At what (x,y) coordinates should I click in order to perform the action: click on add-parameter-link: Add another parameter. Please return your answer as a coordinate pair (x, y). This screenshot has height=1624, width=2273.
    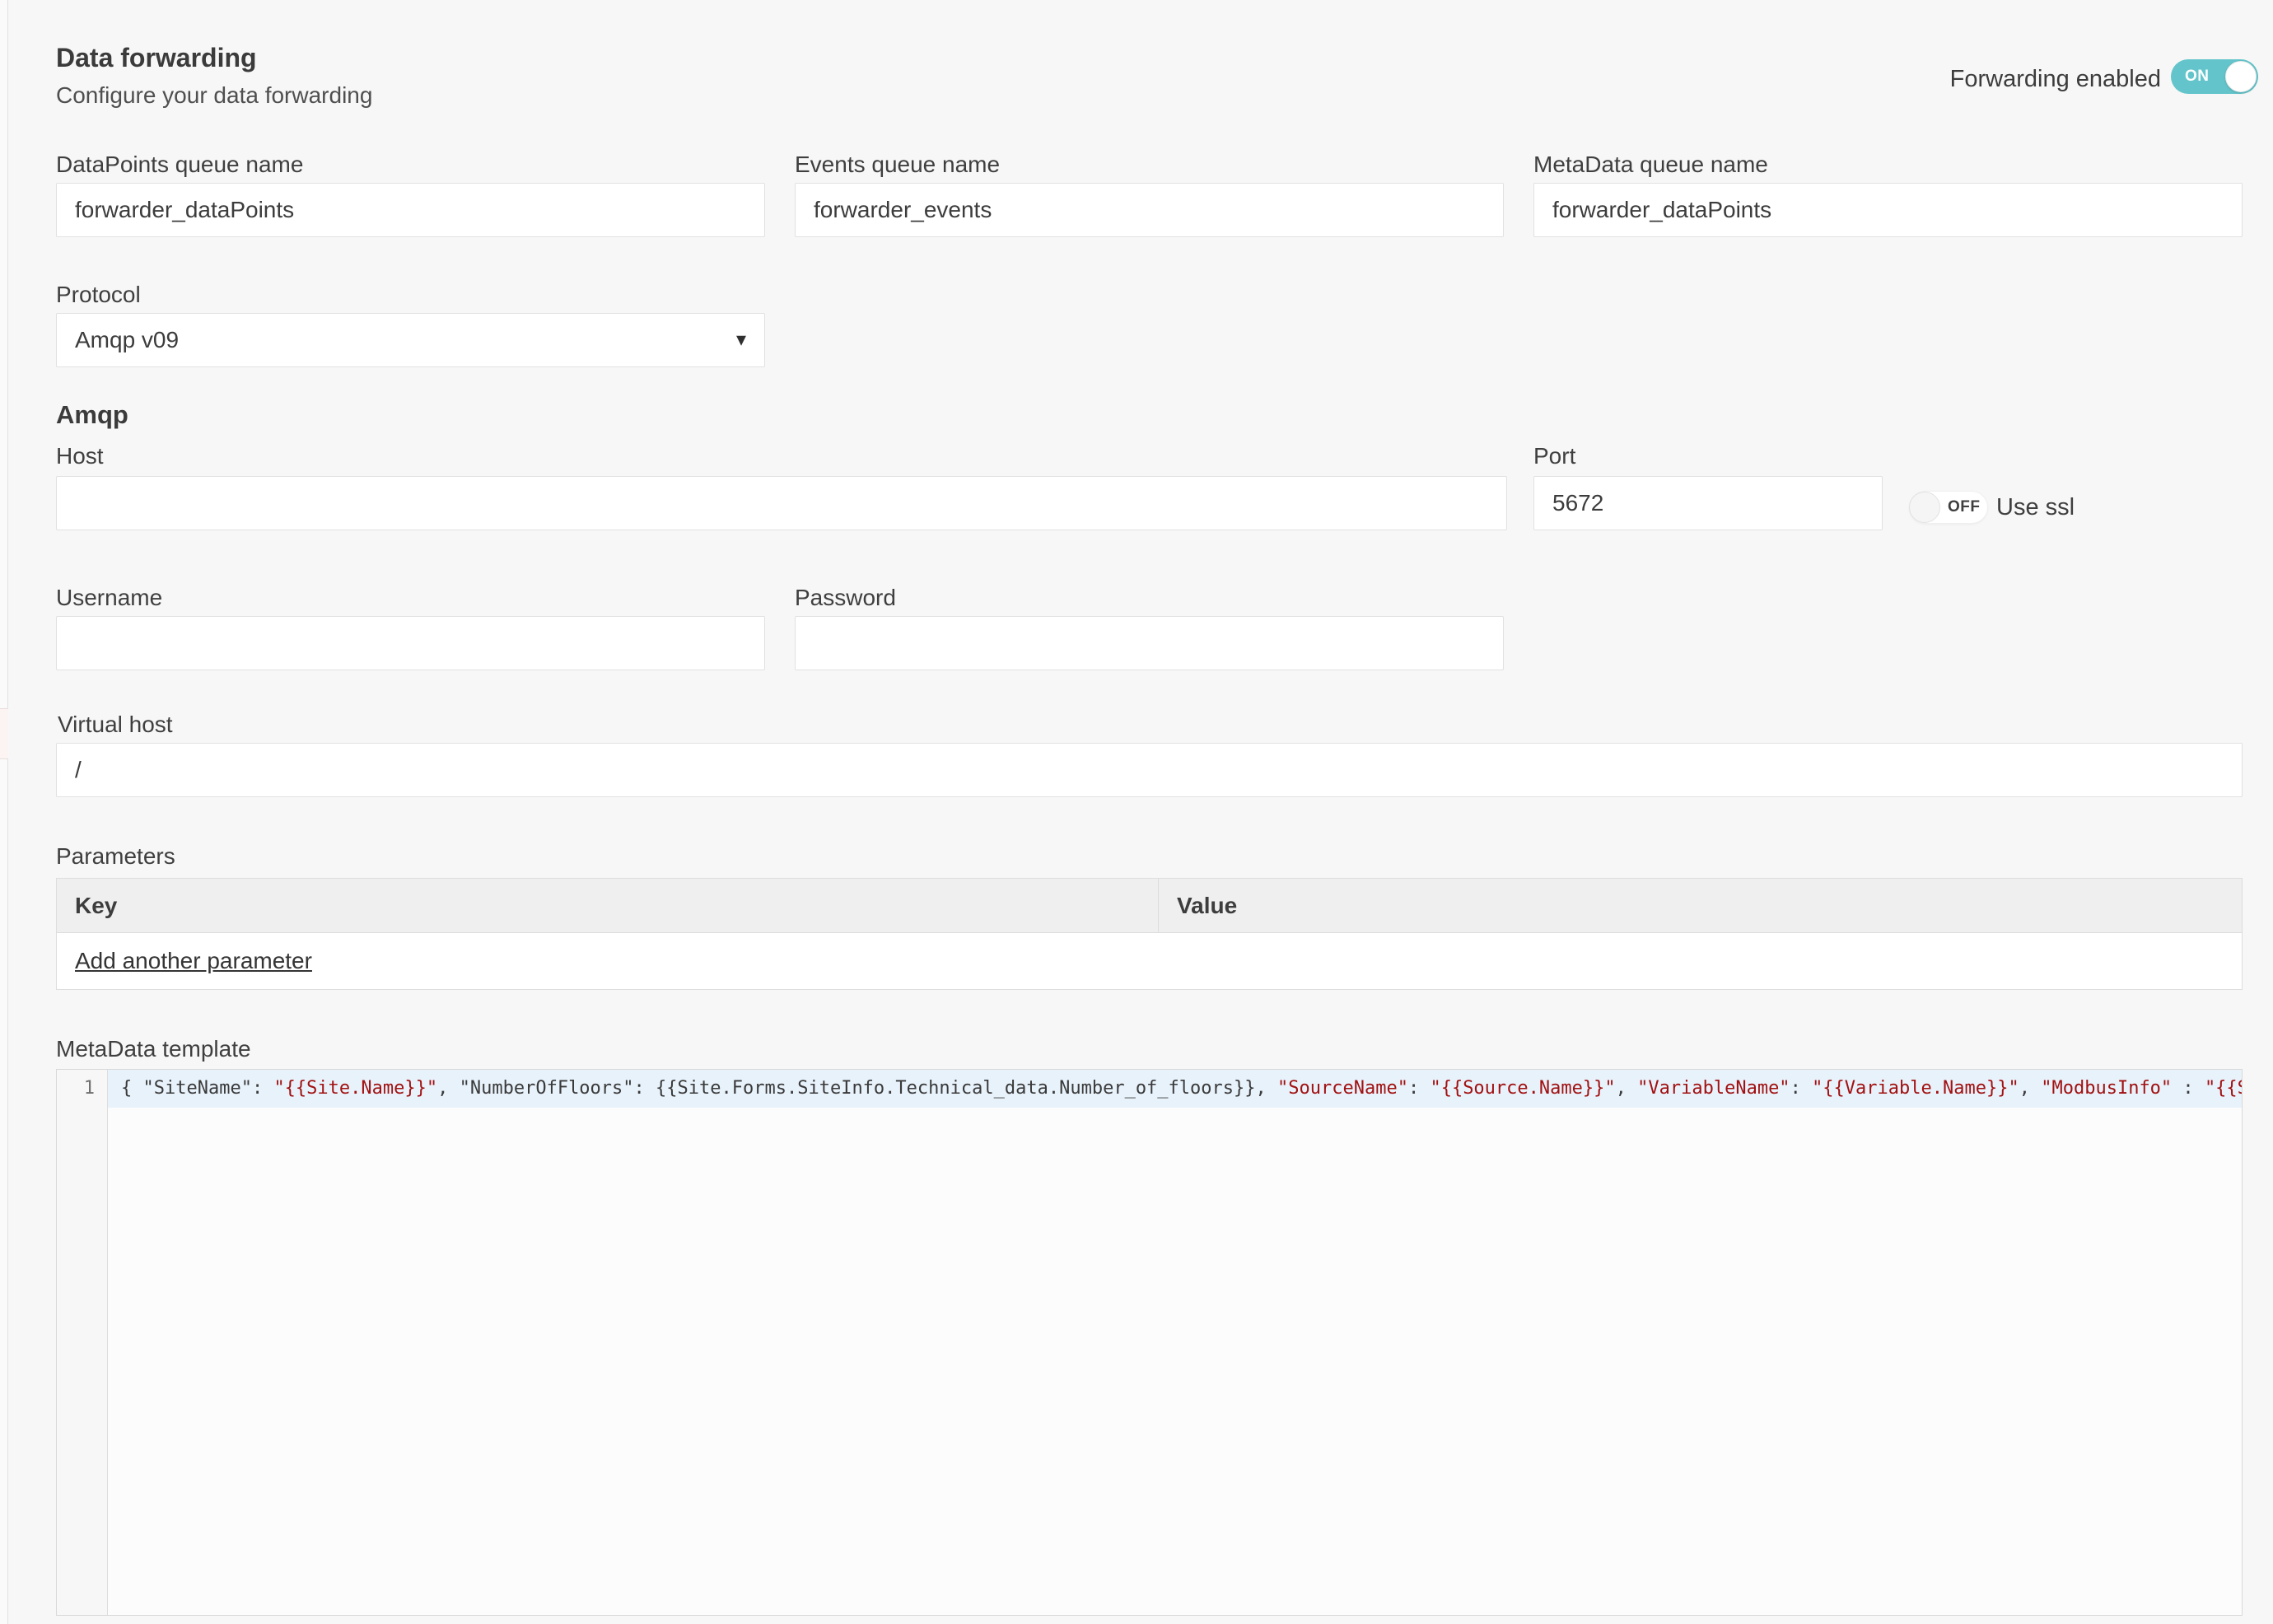
    Looking at the image, I should click on (193, 961).